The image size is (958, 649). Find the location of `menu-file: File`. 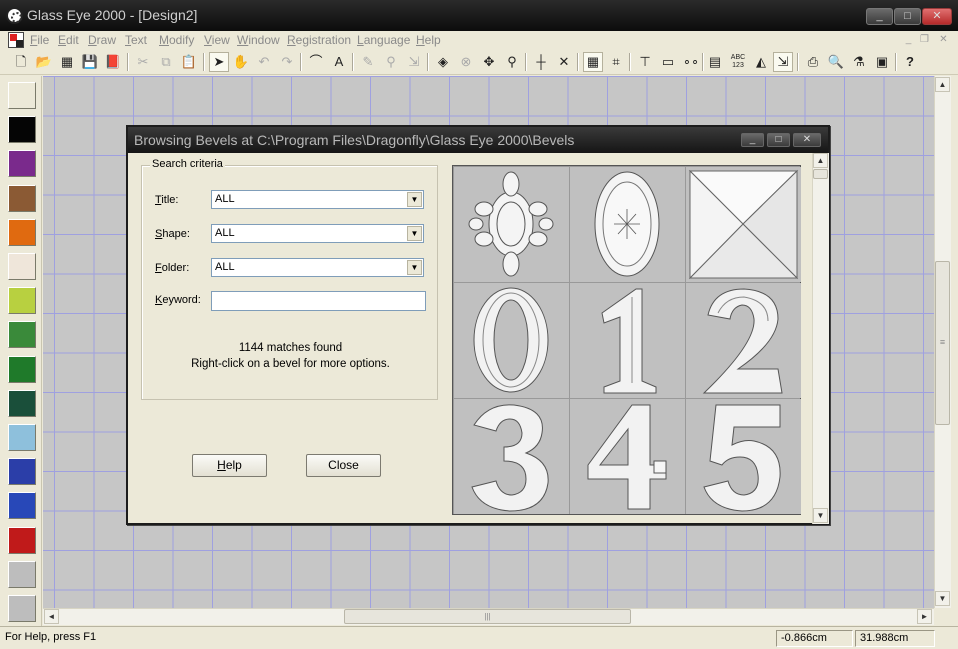

menu-file: File is located at coordinates (39, 40).